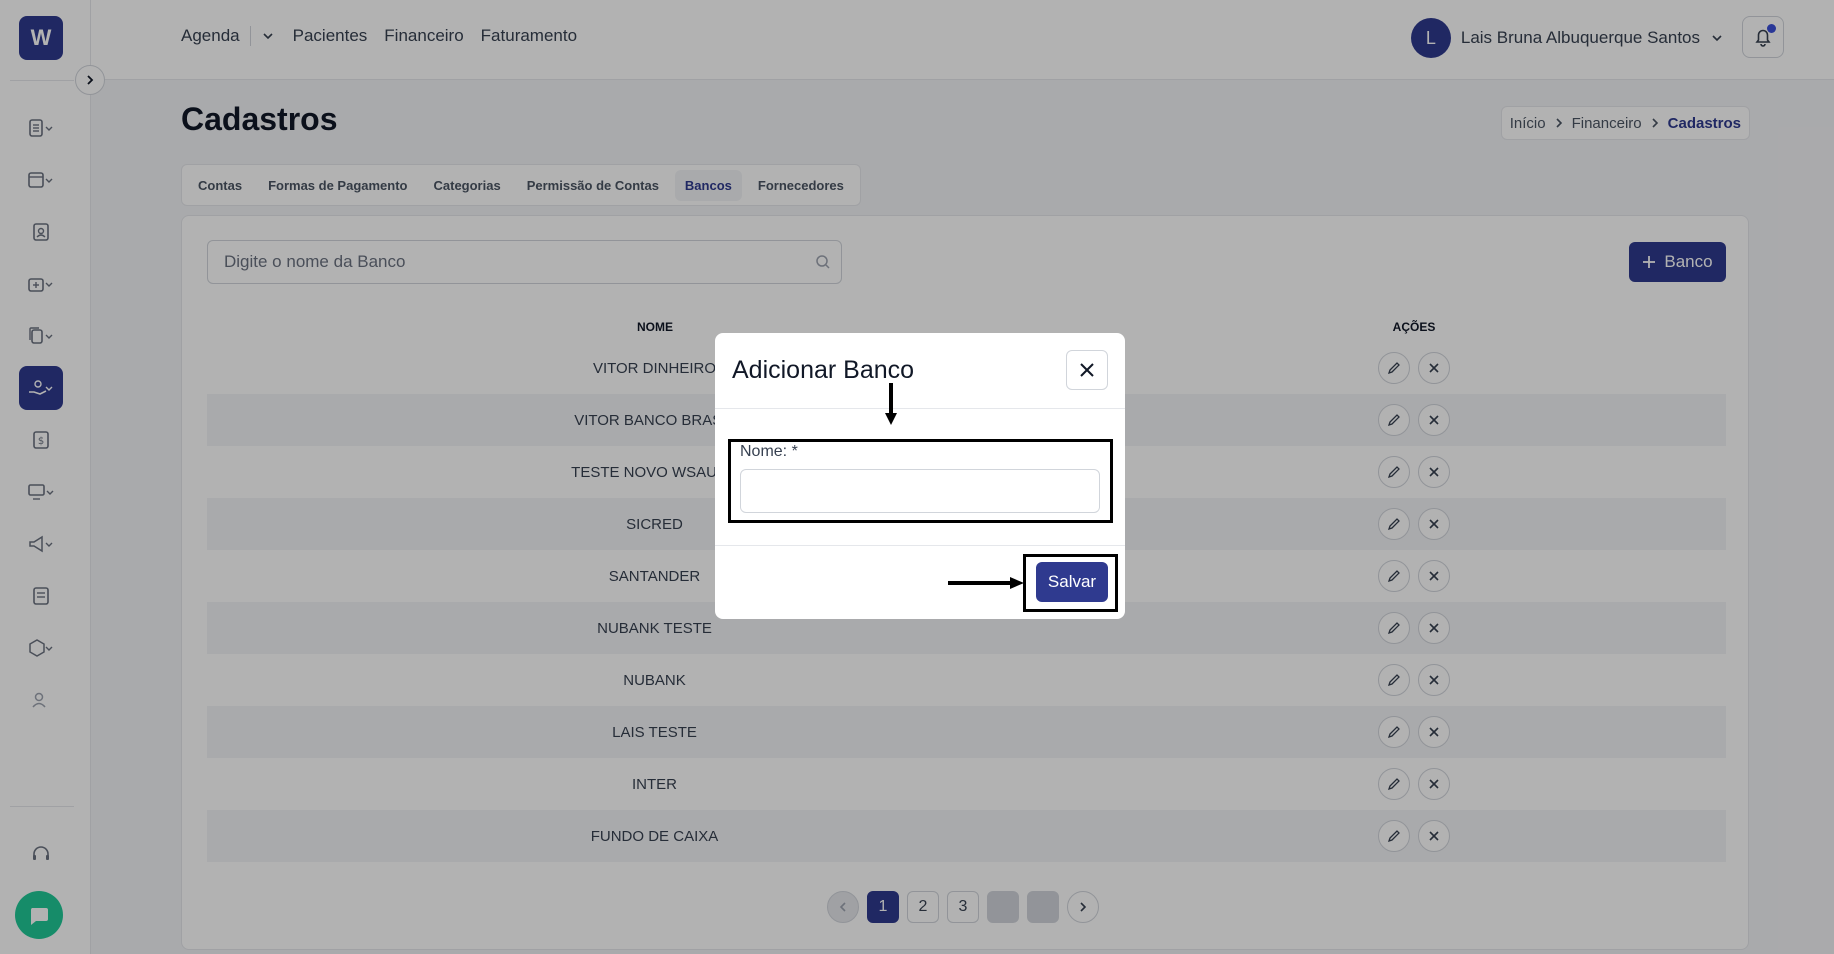 This screenshot has width=1834, height=954. I want to click on save-button: Salvar, so click(1072, 582).